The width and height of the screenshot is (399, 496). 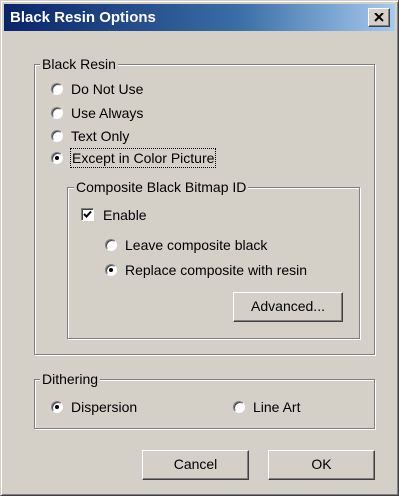 I want to click on radio-dispersion-button, so click(x=57, y=407).